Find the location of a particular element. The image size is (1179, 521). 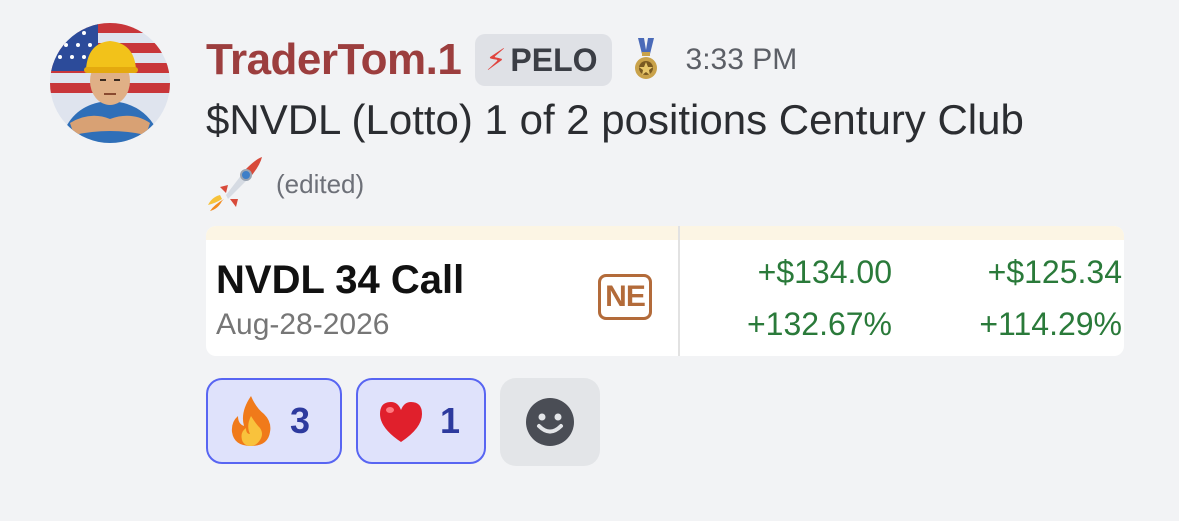

ne-badge: NE is located at coordinates (625, 297).